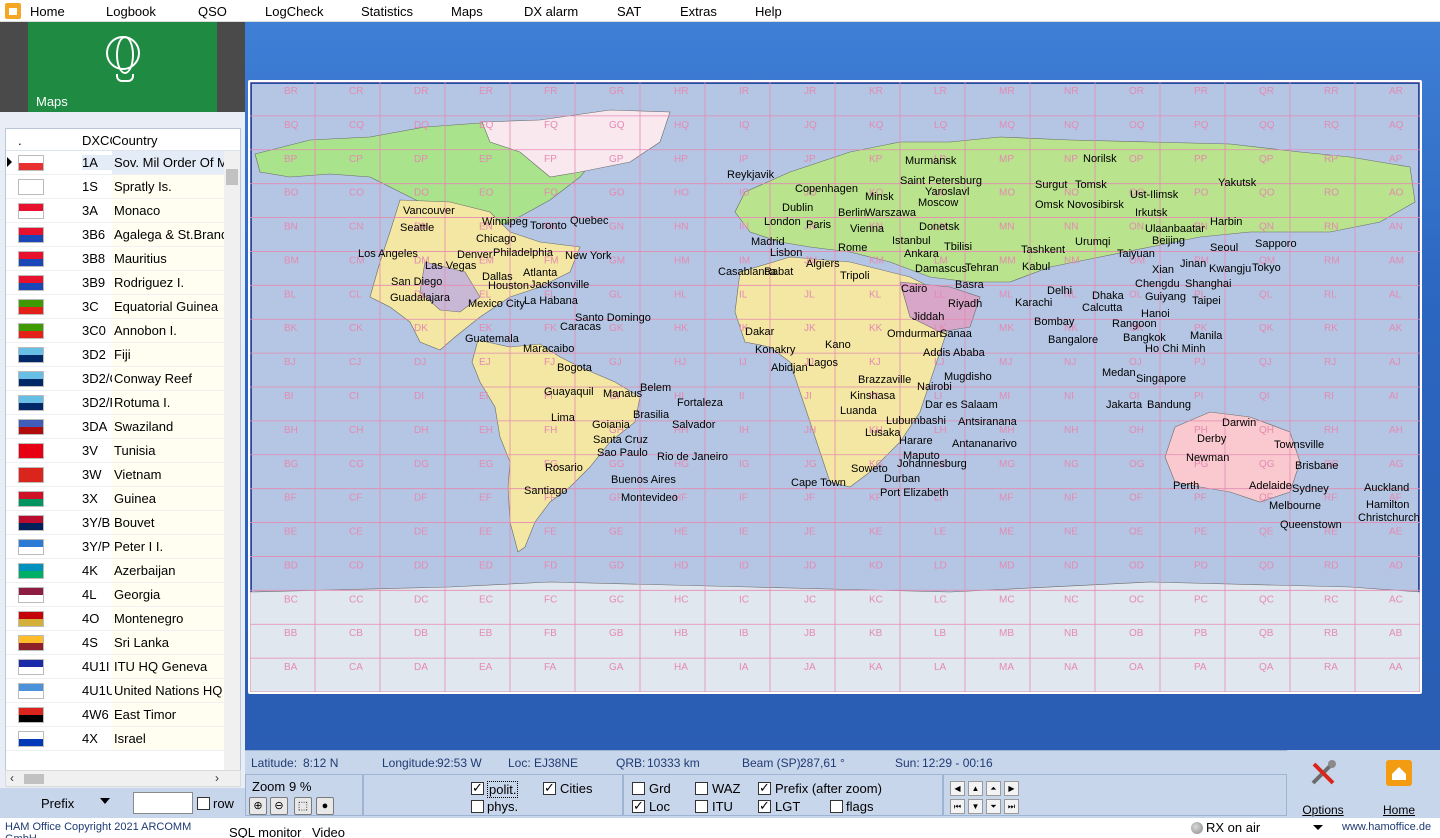  Describe the element at coordinates (810, 464) in the screenshot. I see `locator-label: JG` at that location.